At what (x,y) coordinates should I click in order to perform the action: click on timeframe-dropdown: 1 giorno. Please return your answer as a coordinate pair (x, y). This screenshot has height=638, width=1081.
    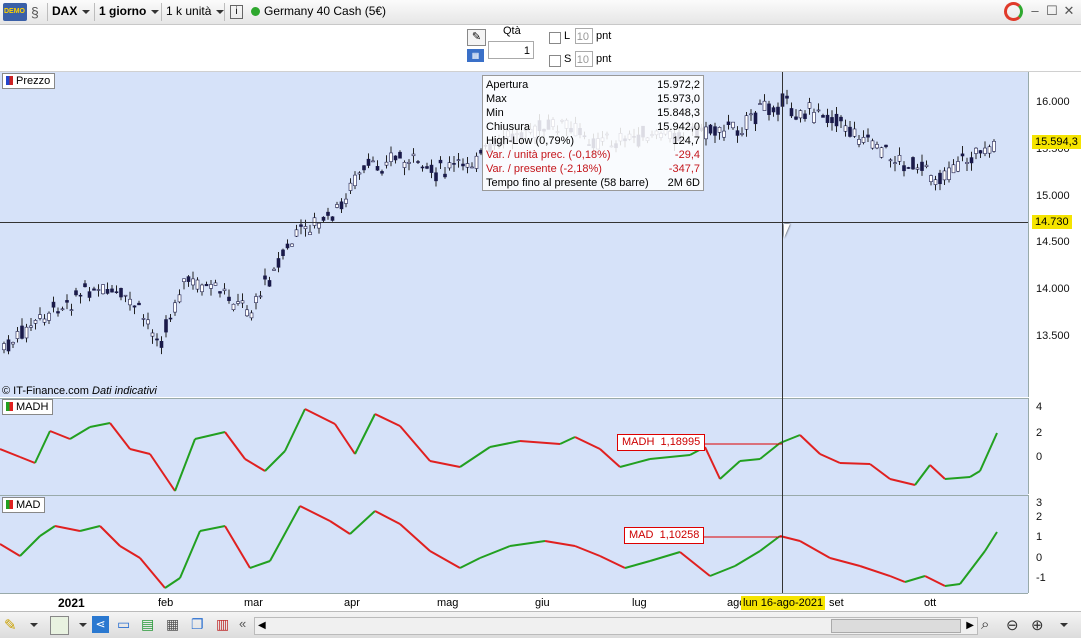
    Looking at the image, I should click on (129, 11).